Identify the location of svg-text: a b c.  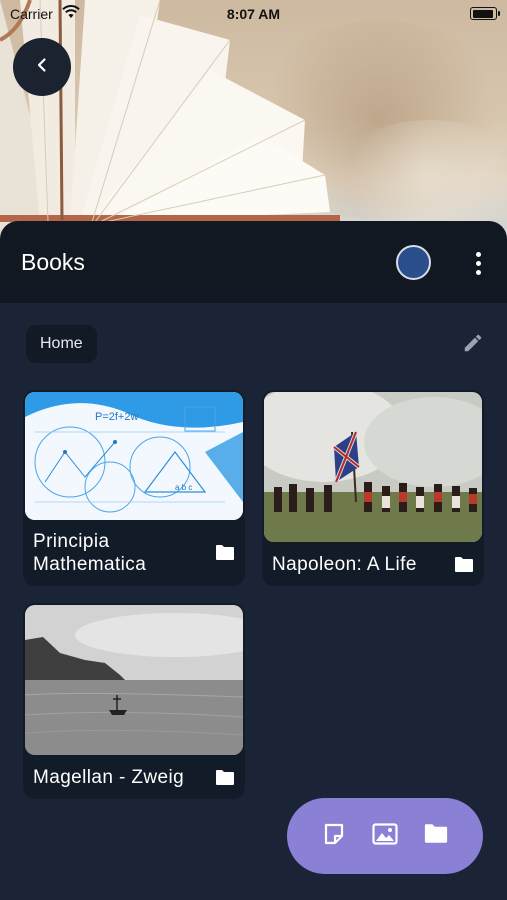
(183, 487).